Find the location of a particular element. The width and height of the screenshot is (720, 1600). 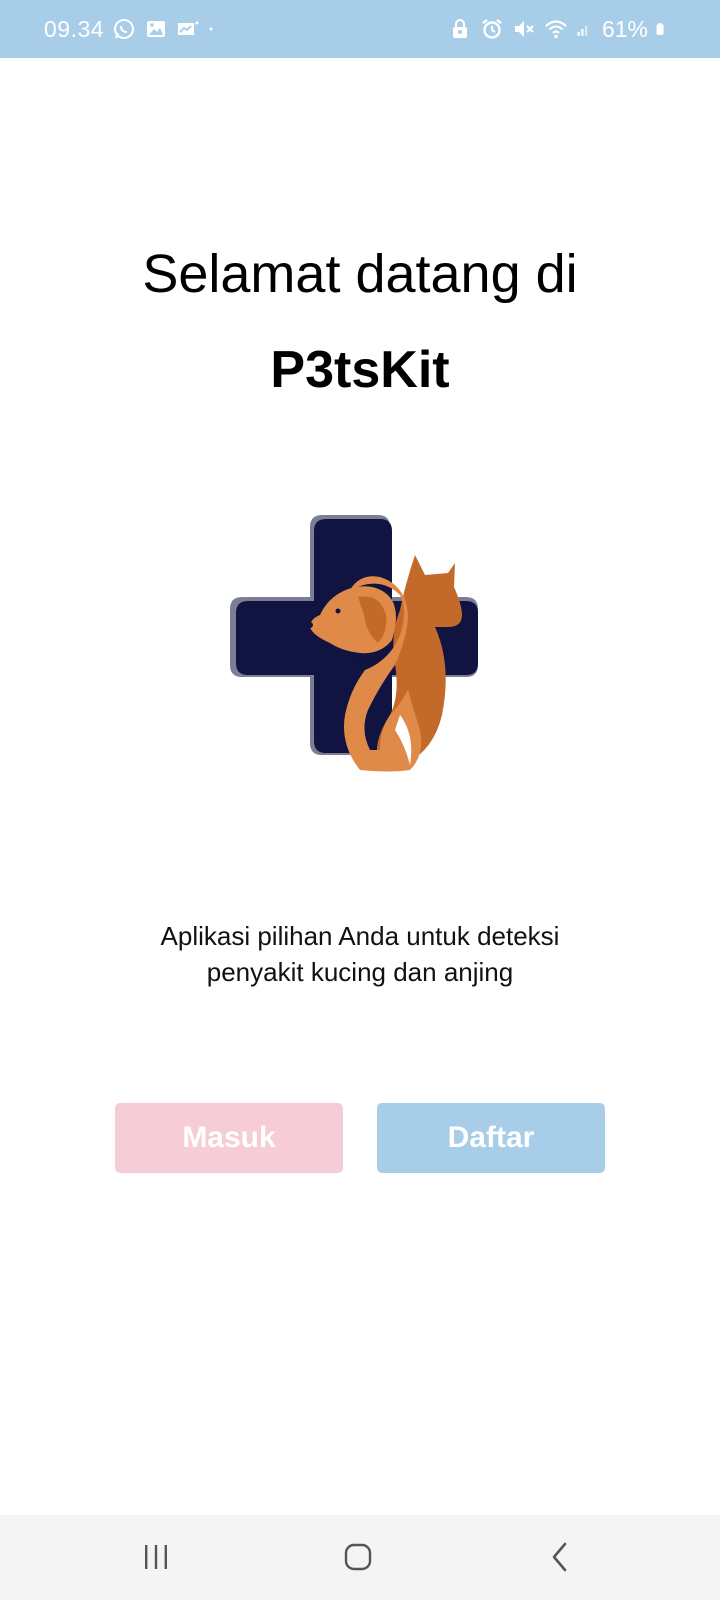

status-right: 61% is located at coordinates (559, 29).